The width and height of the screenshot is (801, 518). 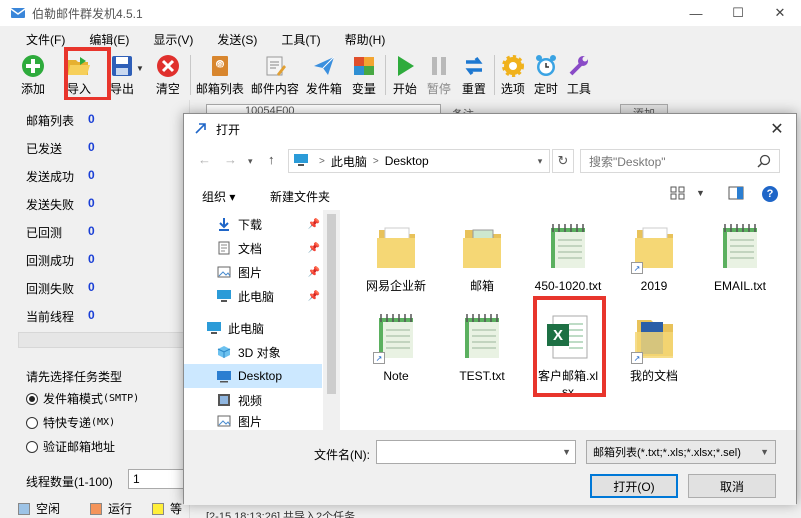 What do you see at coordinates (233, 39) in the screenshot?
I see `menu-send: 发送(S)` at bounding box center [233, 39].